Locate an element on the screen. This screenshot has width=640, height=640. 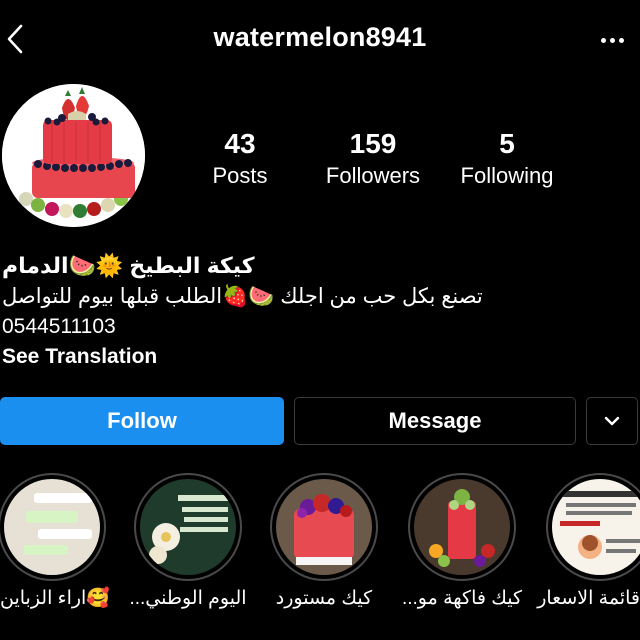
highlight-national-day-cover is located at coordinates (188, 527).